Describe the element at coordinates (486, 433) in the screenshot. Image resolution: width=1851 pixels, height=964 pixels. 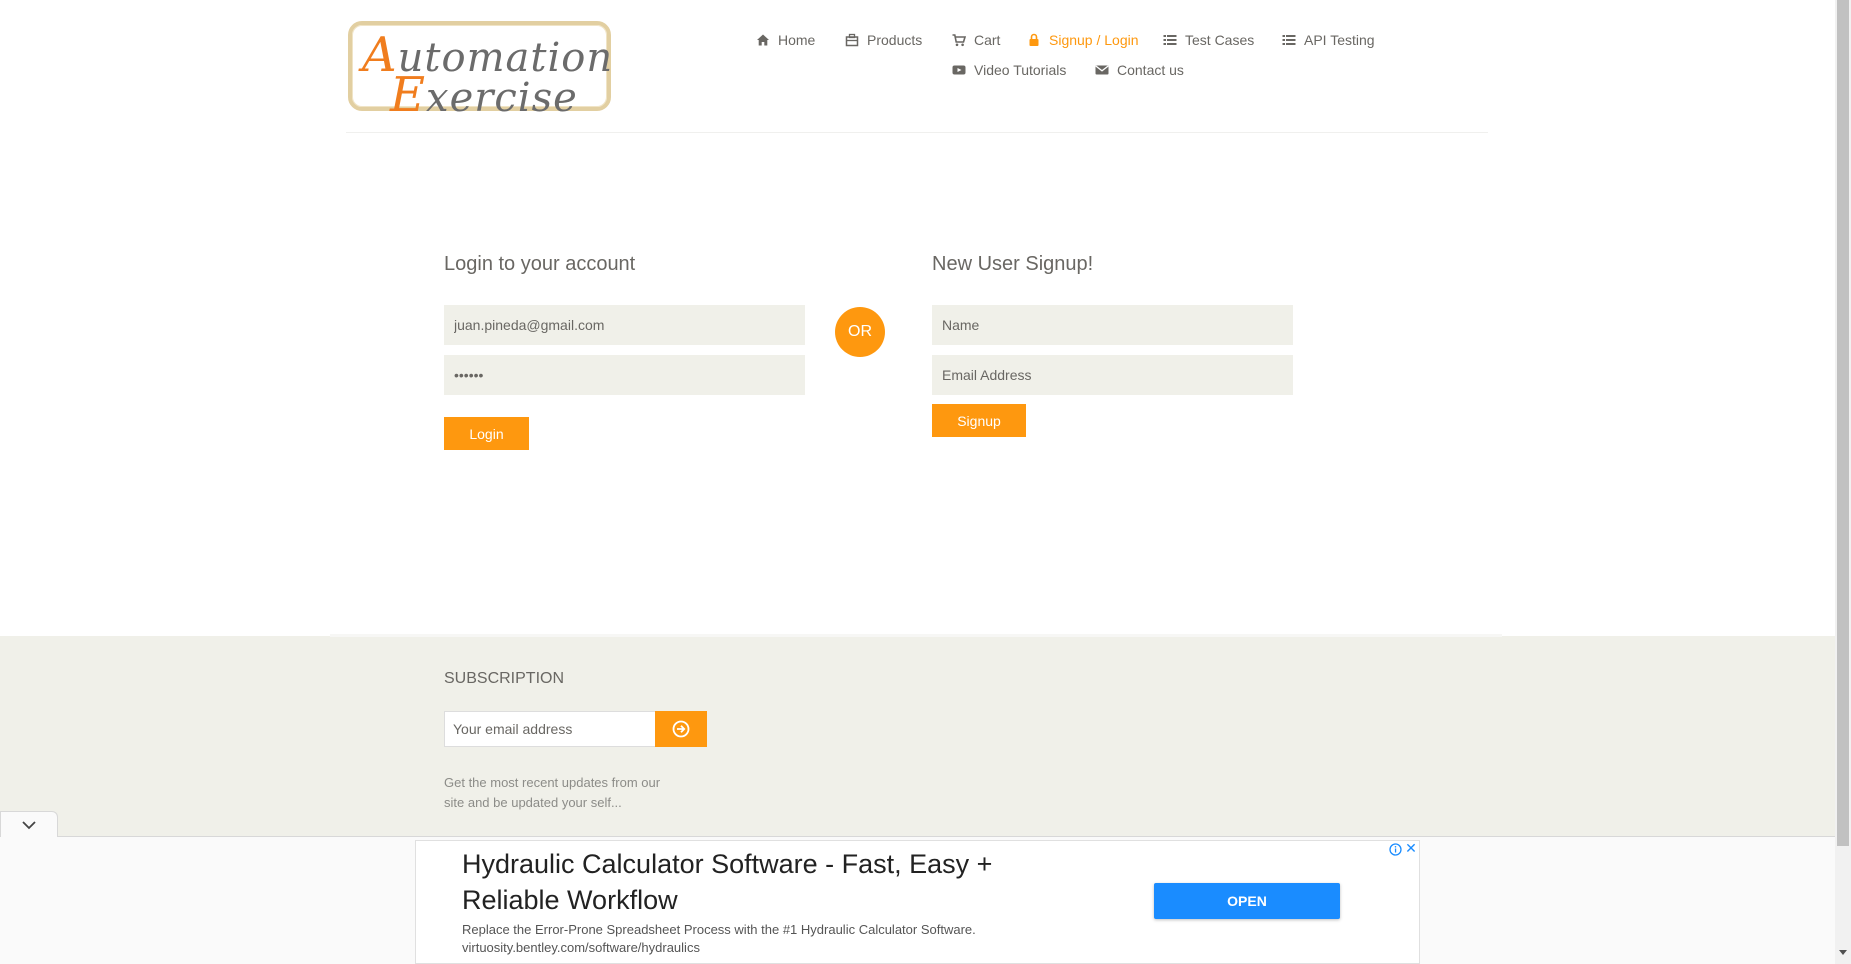
I see `login-button: Login` at that location.